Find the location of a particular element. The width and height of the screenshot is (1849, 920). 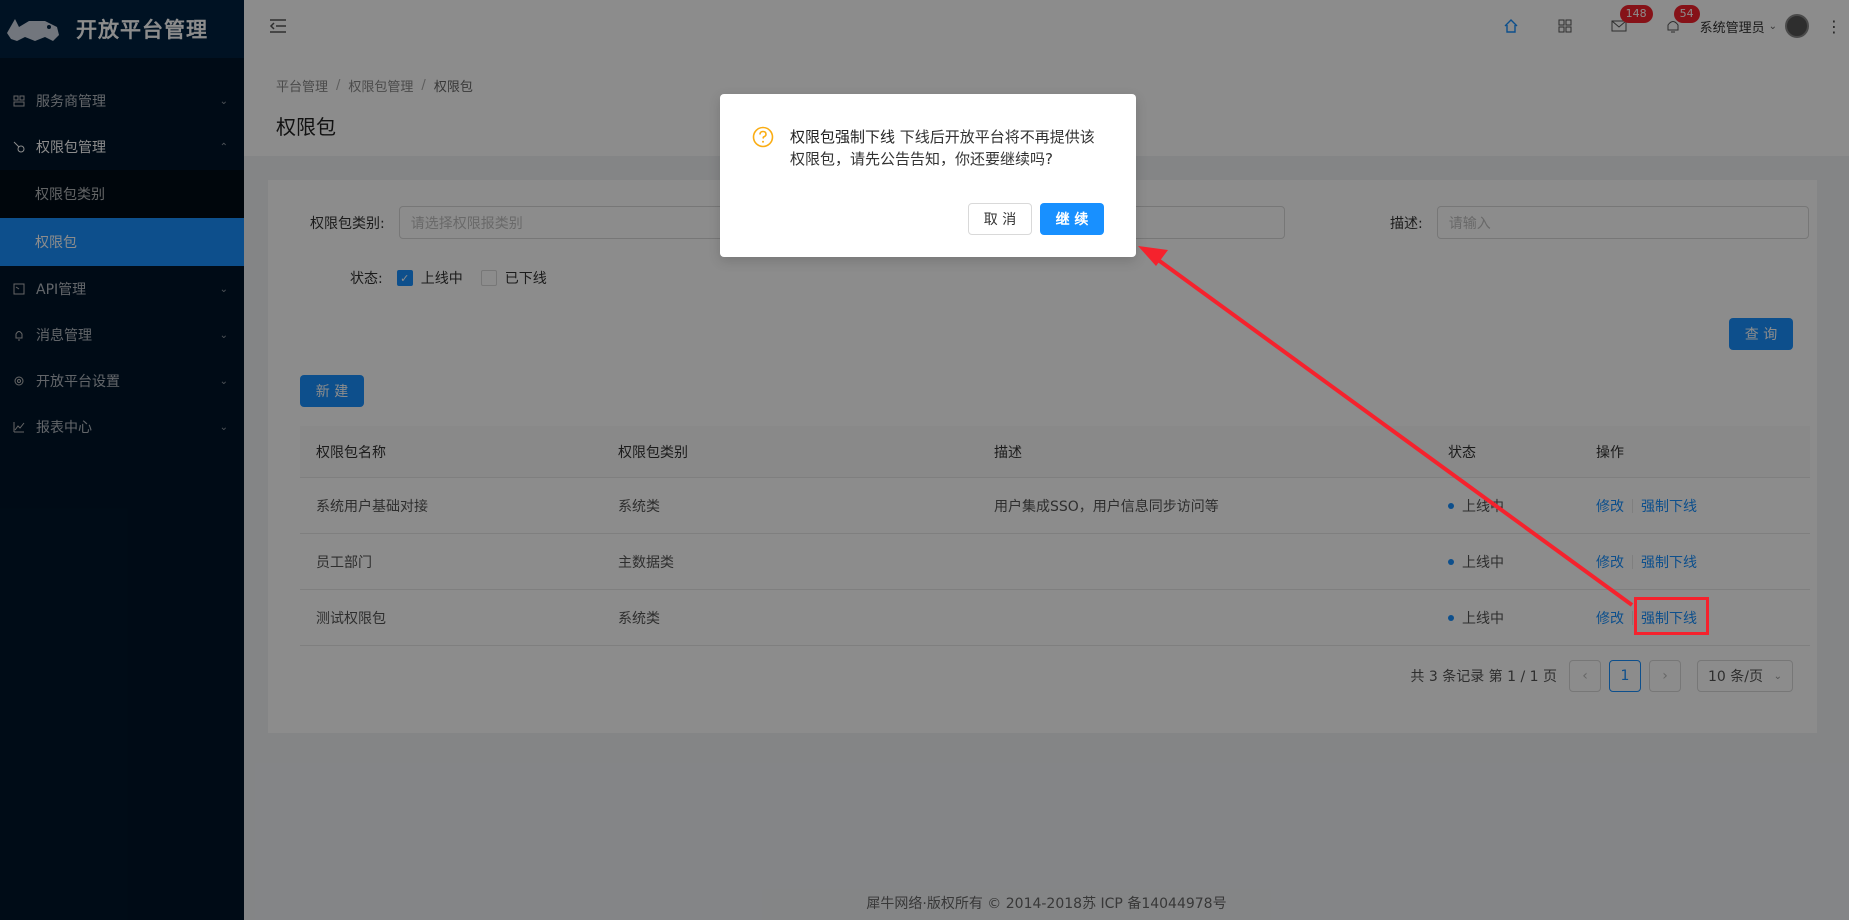

modal-title: 权限包强制下线 is located at coordinates (843, 137).